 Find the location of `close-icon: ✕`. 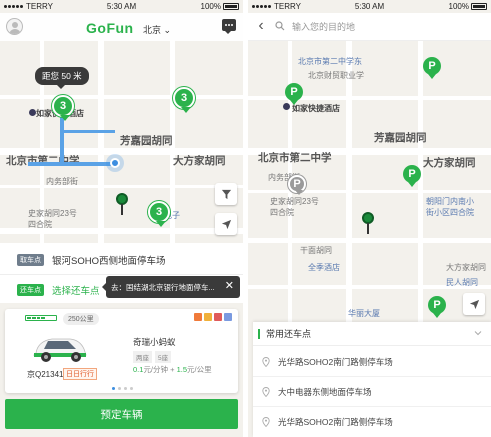

close-icon: ✕ is located at coordinates (229, 285).